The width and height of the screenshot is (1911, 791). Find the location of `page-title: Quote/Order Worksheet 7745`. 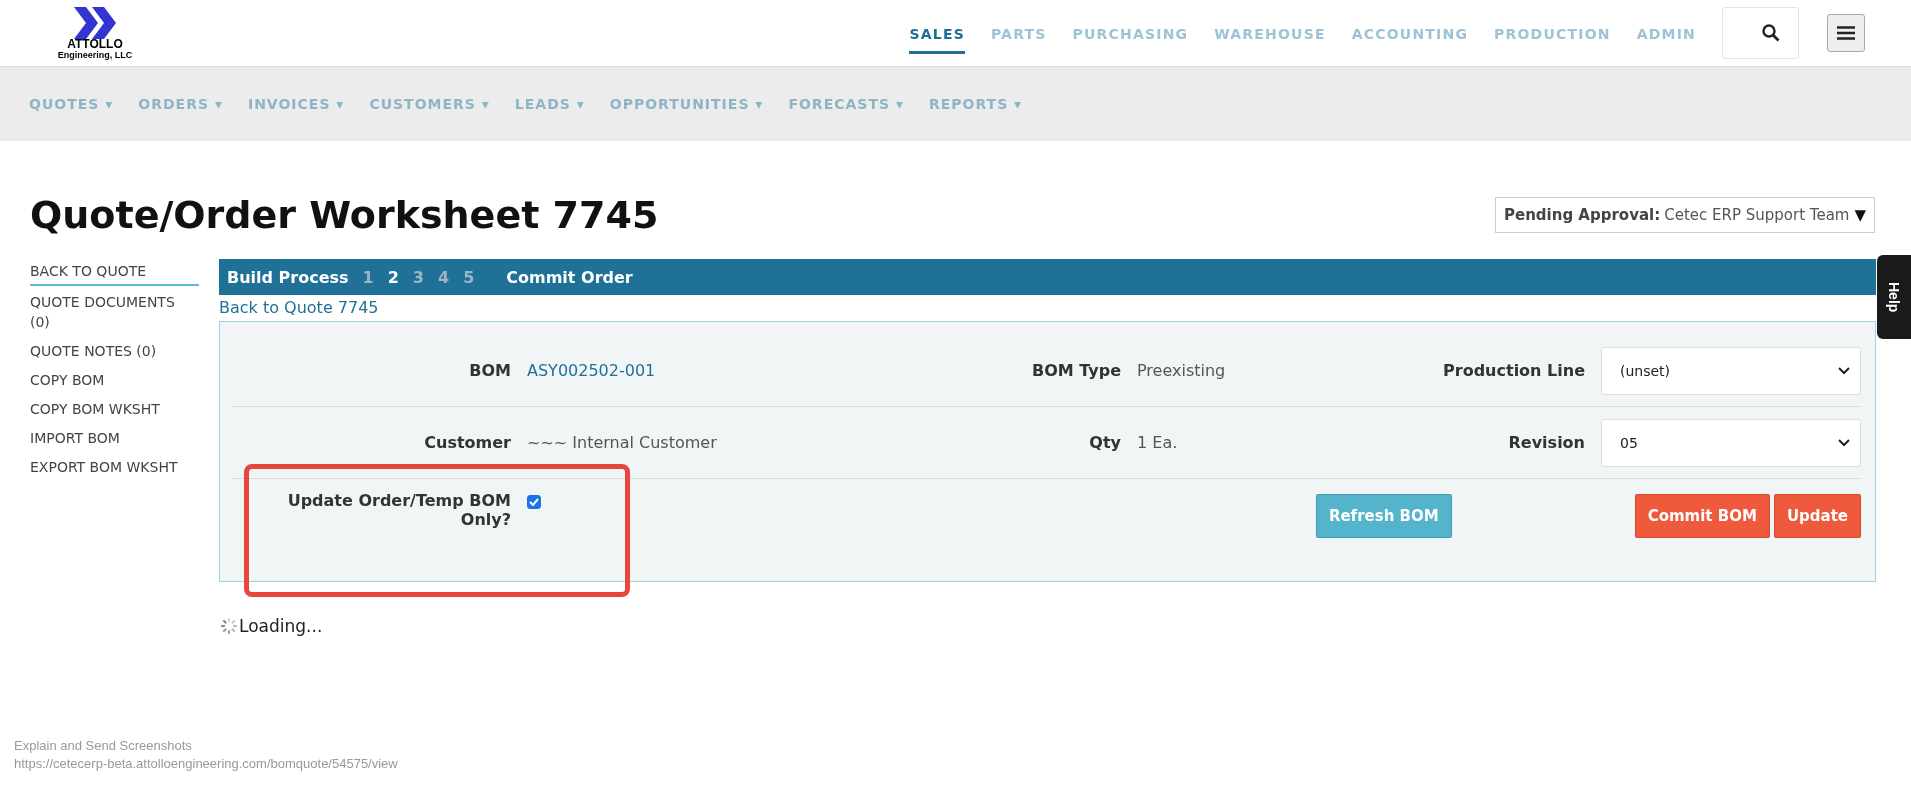

page-title: Quote/Order Worksheet 7745 is located at coordinates (344, 215).